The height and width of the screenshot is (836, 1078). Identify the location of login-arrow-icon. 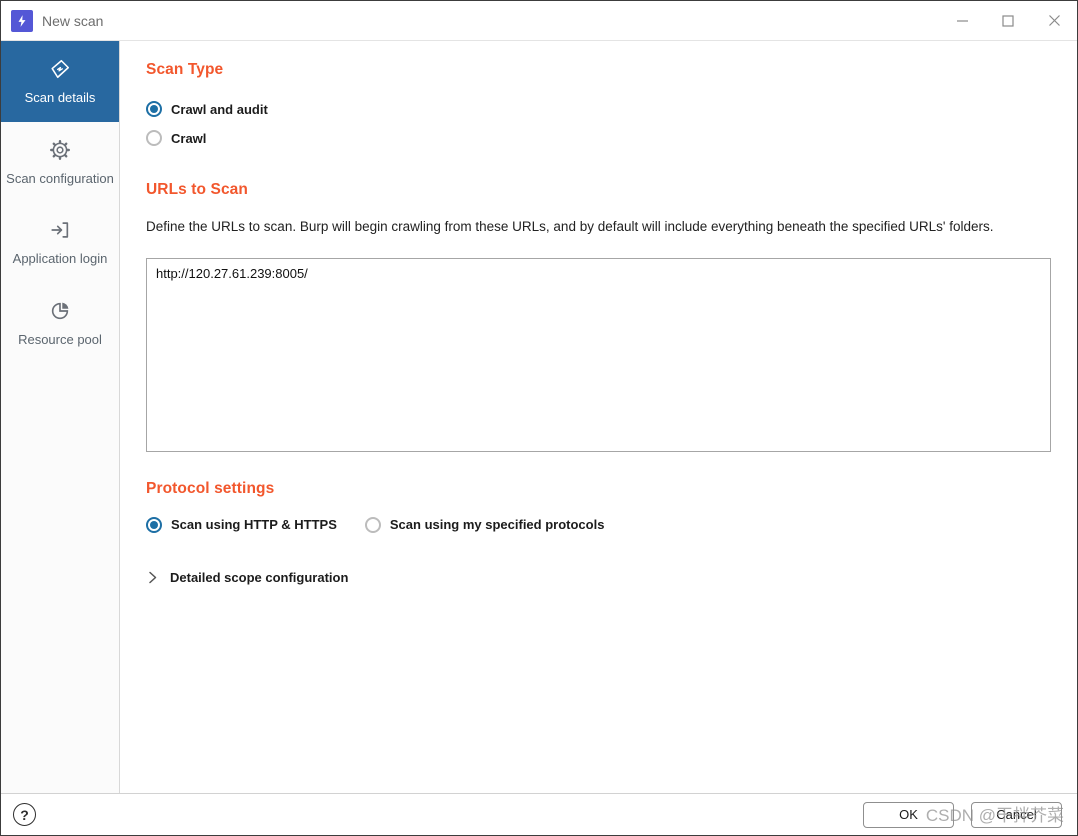
(60, 230).